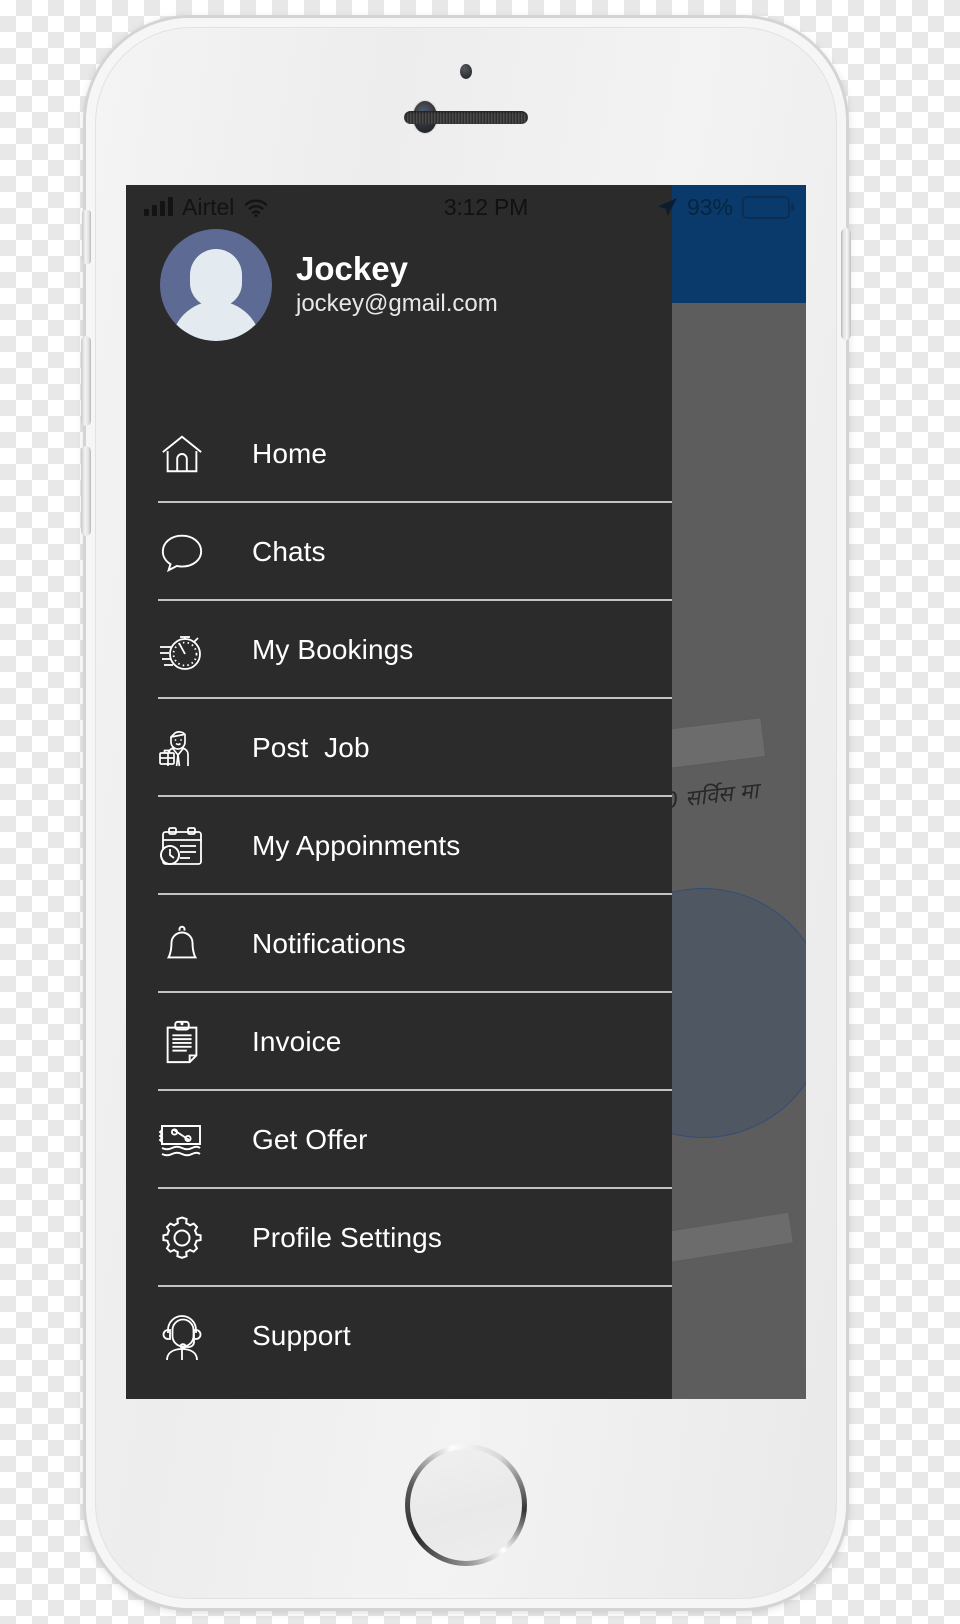 The width and height of the screenshot is (960, 1624). I want to click on avatar-body, so click(216, 321).